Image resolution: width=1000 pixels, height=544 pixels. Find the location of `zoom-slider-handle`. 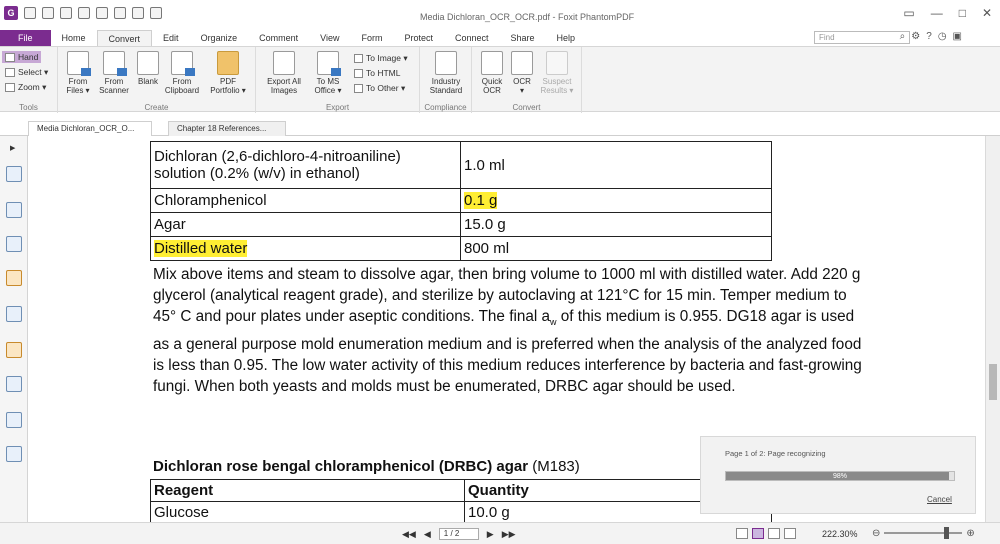

zoom-slider-handle is located at coordinates (947, 533).